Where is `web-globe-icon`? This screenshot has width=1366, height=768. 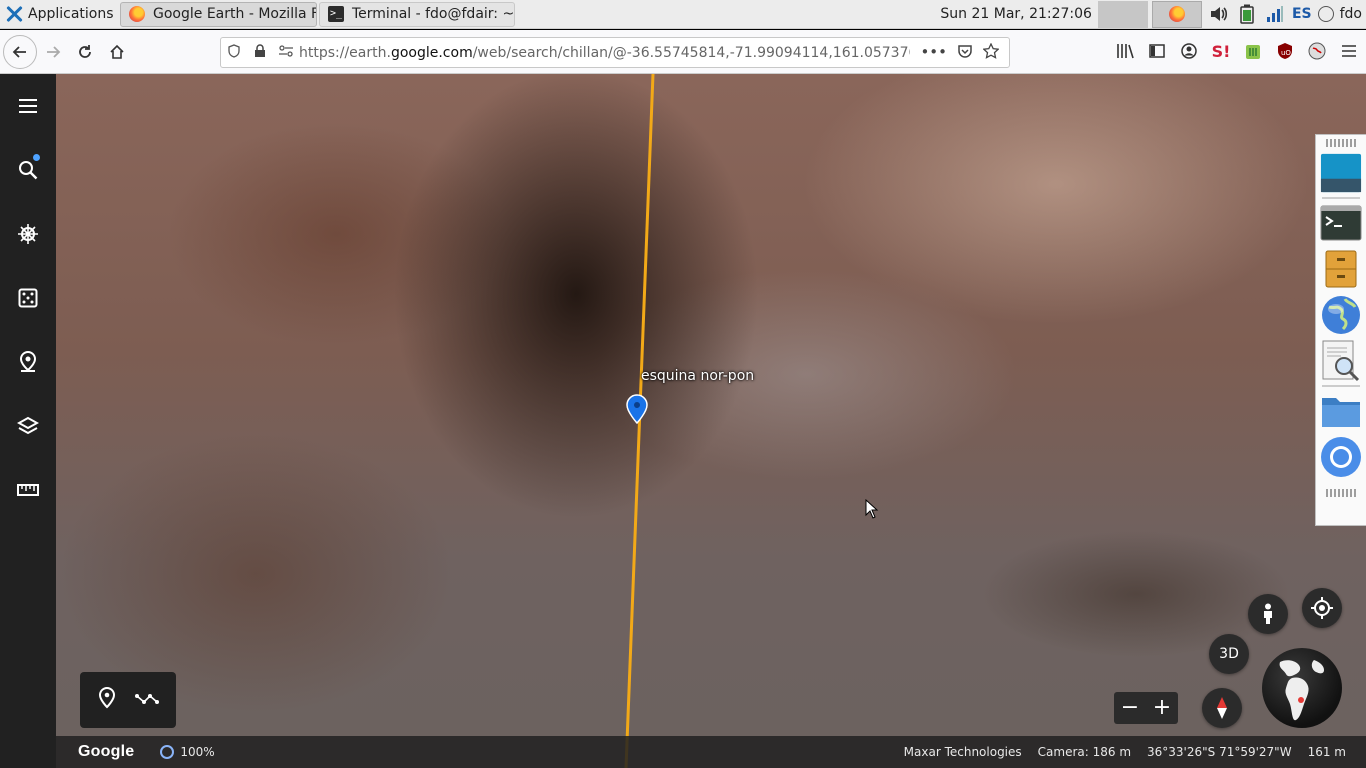
web-globe-icon is located at coordinates (1341, 315).